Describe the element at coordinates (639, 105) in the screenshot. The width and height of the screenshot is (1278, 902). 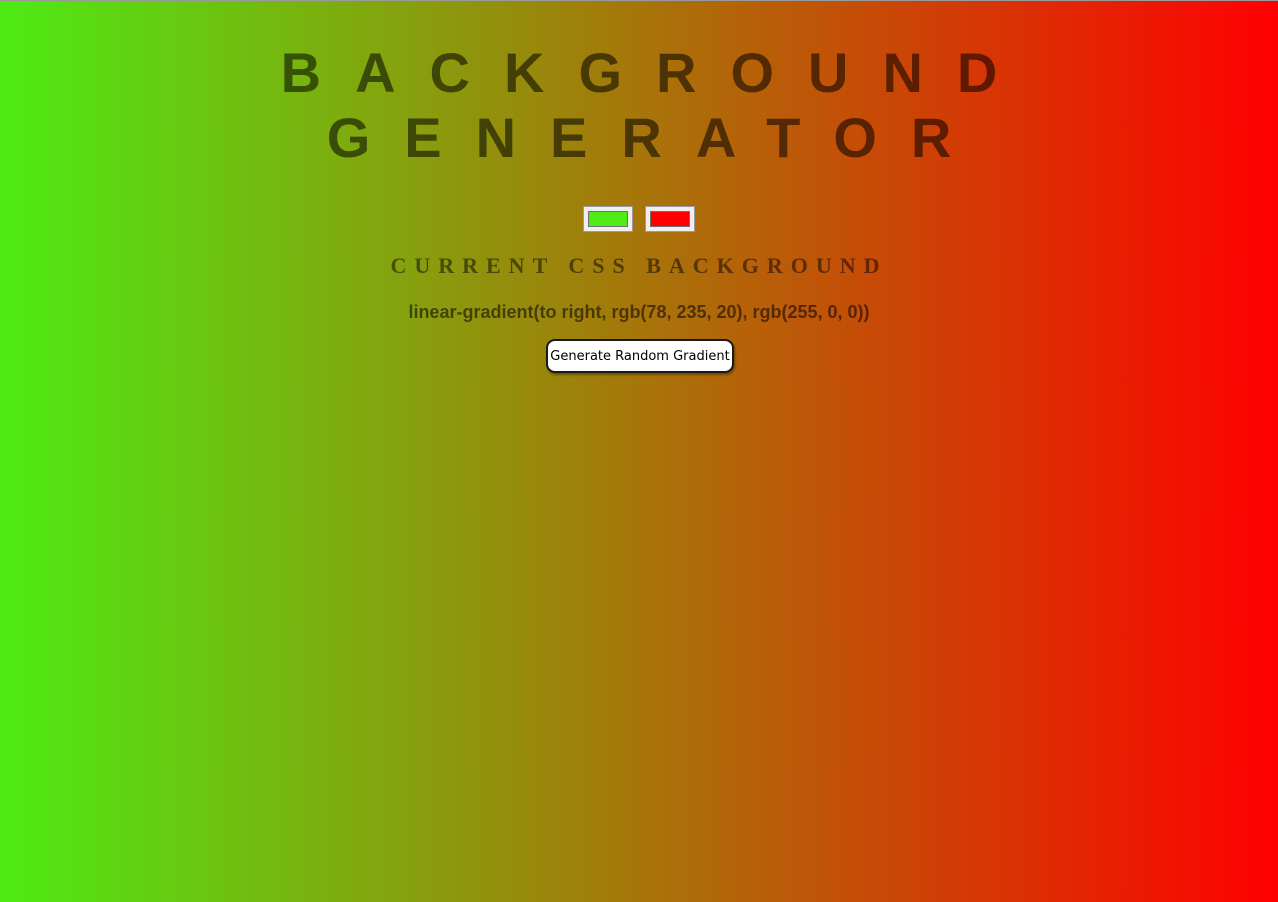
I see `page-title: BACKGROUND GENERATOR` at that location.